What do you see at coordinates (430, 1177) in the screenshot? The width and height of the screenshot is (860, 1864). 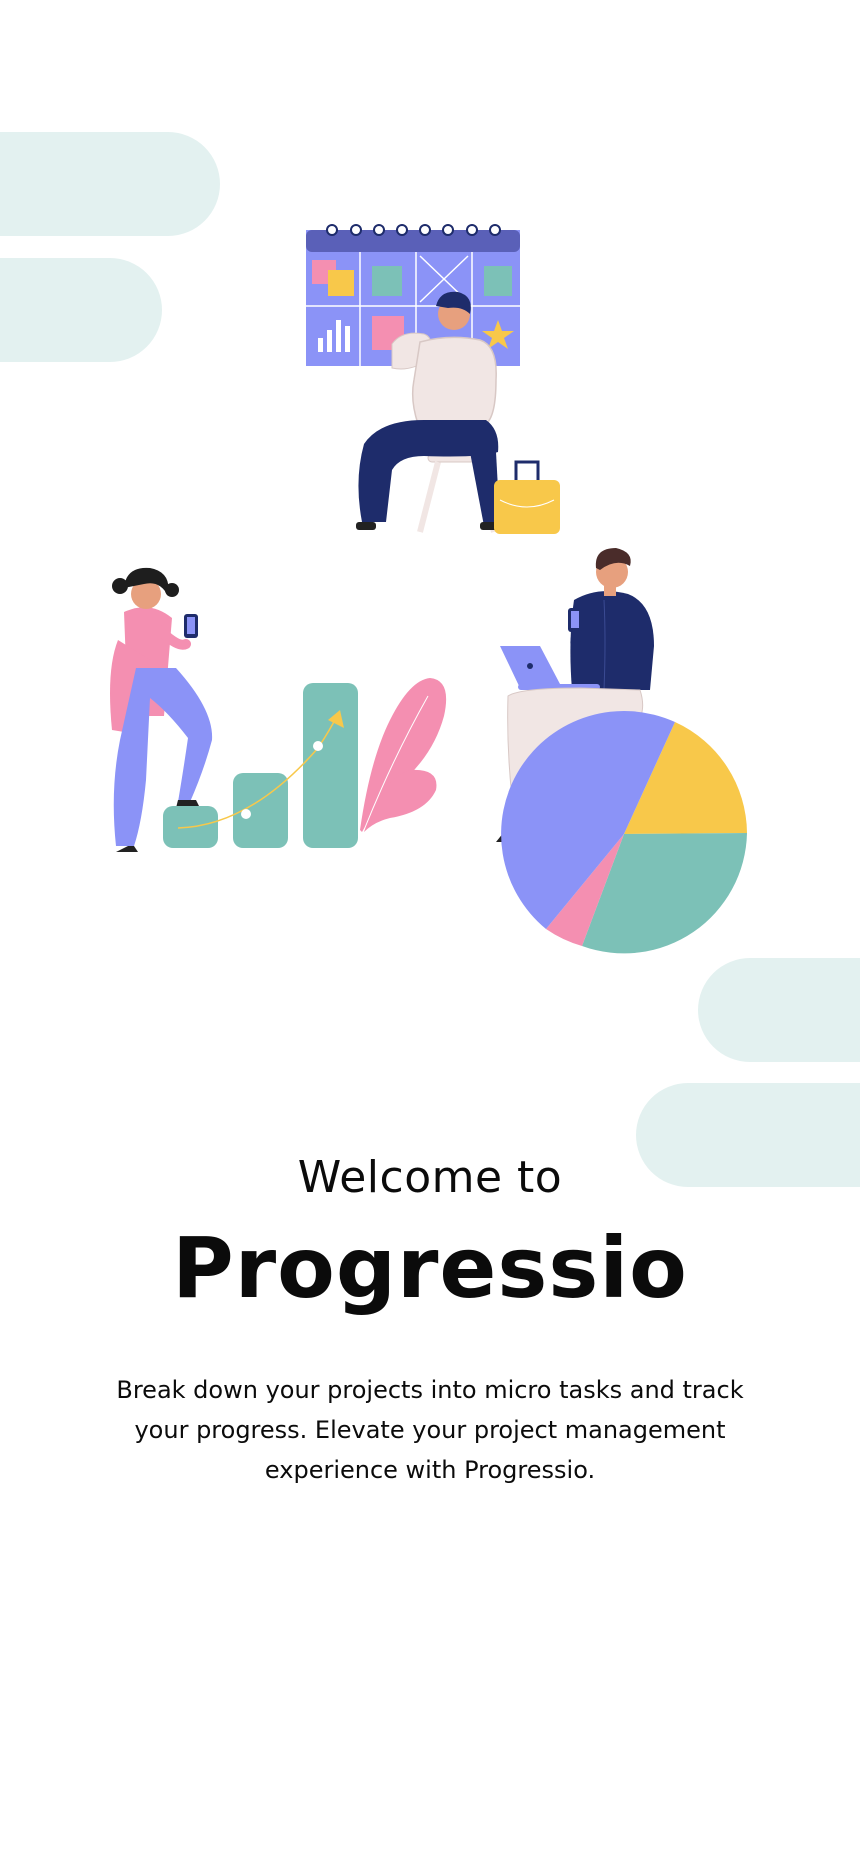 I see `welcome-heading: Welcome to` at bounding box center [430, 1177].